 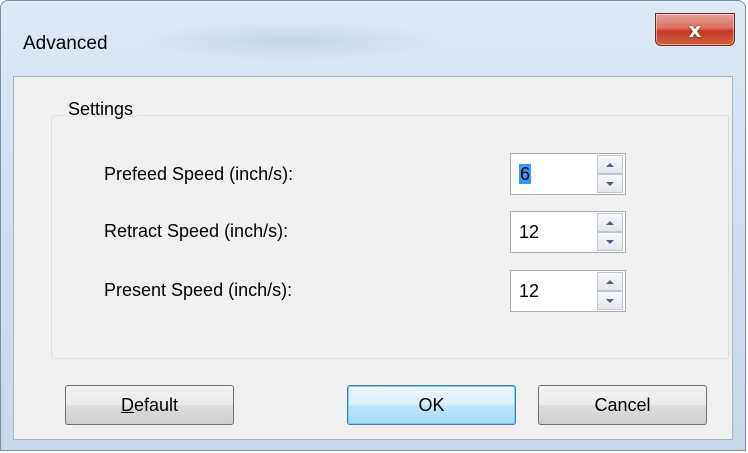 I want to click on prefeed-speed-up-button, so click(x=610, y=164).